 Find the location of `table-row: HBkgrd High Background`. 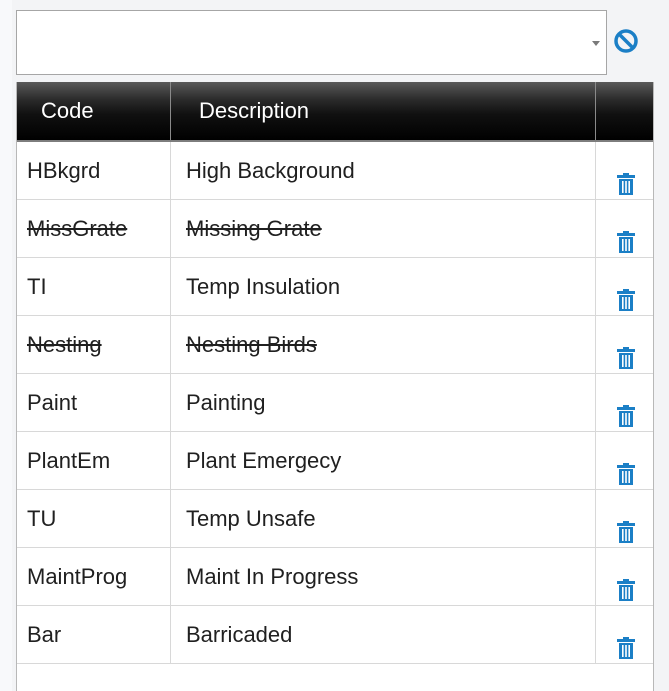

table-row: HBkgrd High Background is located at coordinates (335, 171).